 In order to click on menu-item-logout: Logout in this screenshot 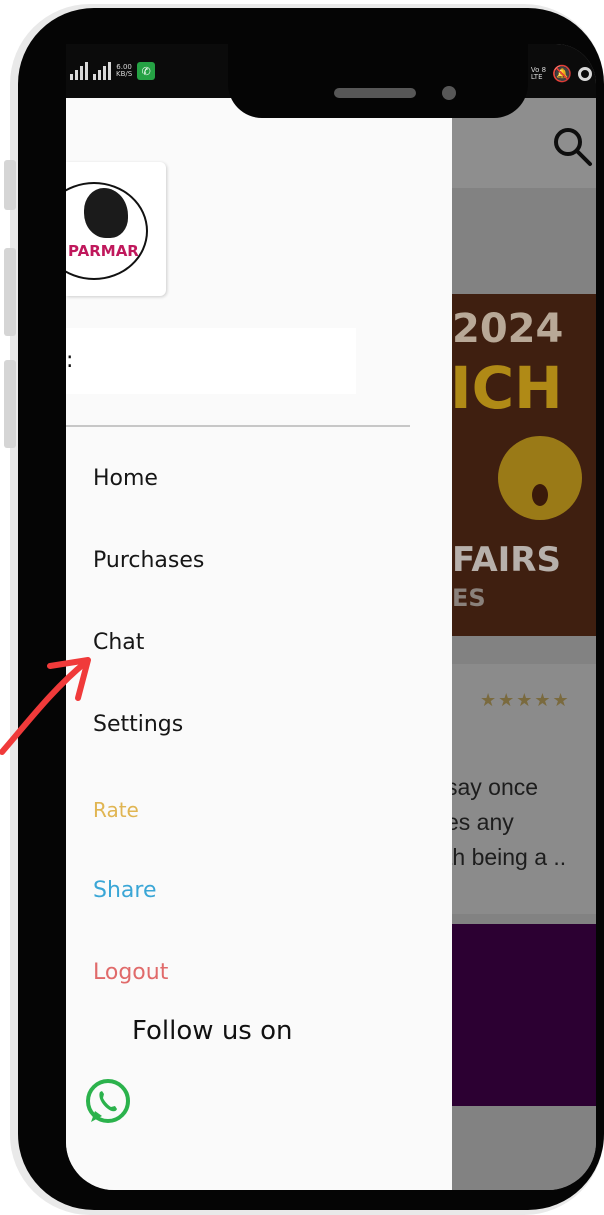, I will do `click(130, 972)`.